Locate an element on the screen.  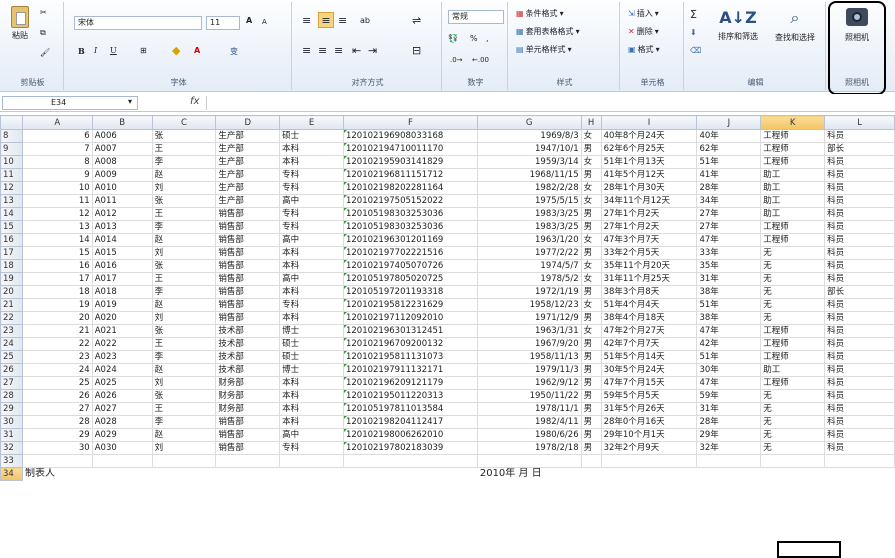
column-header: K is located at coordinates (793, 122).